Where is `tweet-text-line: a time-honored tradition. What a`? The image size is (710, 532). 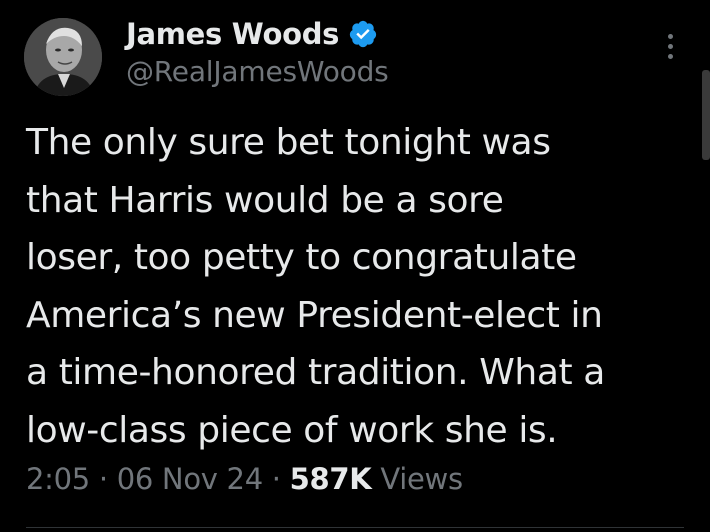 tweet-text-line: a time-honored tradition. What a is located at coordinates (315, 372).